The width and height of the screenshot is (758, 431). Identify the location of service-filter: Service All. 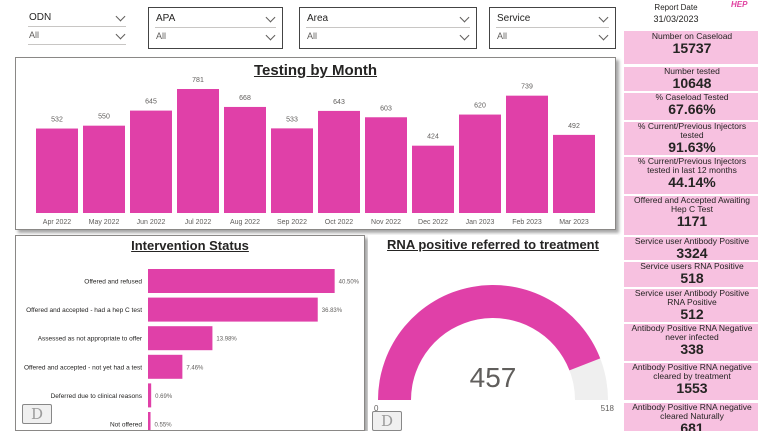
(552, 28).